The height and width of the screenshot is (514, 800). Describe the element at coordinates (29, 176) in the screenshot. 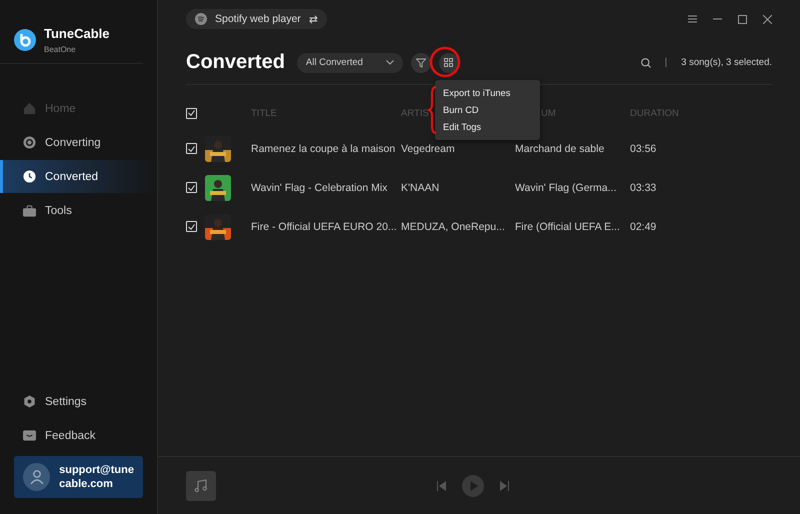

I see `clock-icon` at that location.